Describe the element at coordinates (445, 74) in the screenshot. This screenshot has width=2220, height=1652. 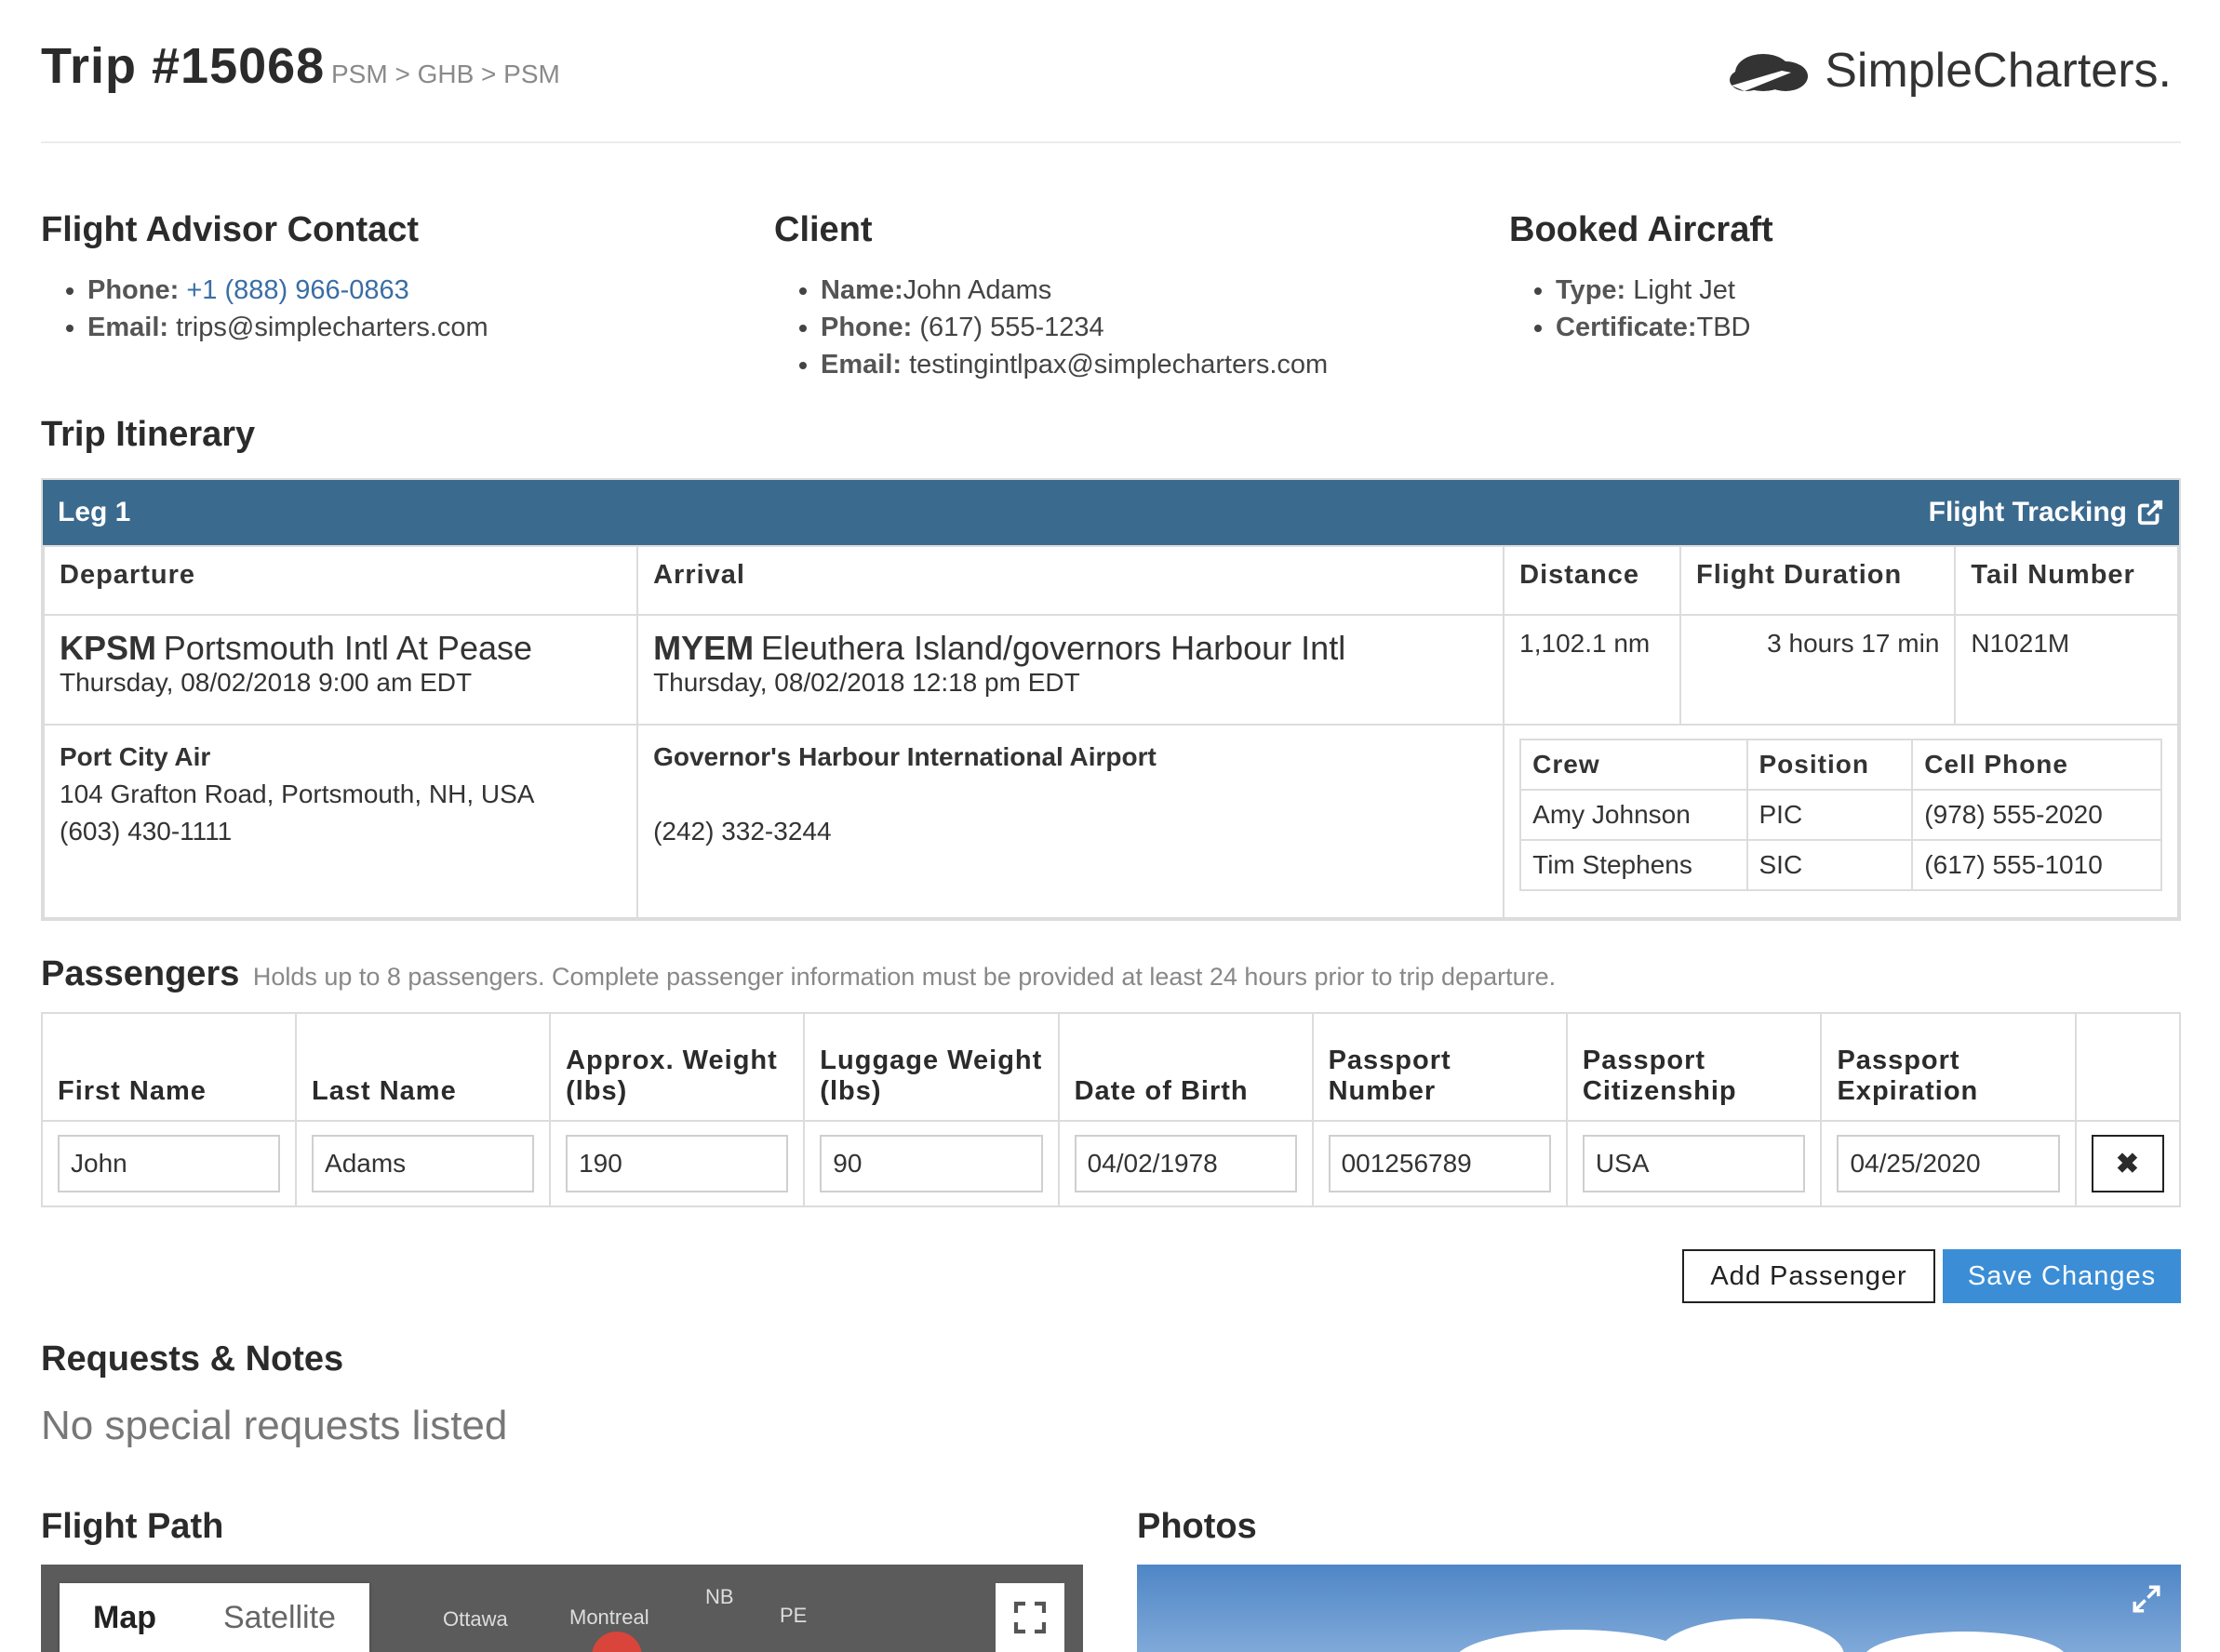
I see `trip-route: PSM > GHB > PSM` at that location.